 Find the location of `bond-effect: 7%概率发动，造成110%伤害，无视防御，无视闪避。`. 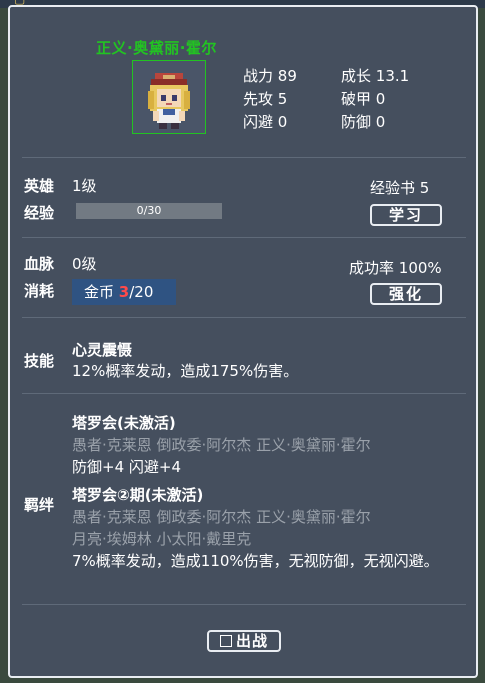

bond-effect: 7%概率发动，造成110%伤害，无视防御，无视闪避。 is located at coordinates (255, 561).